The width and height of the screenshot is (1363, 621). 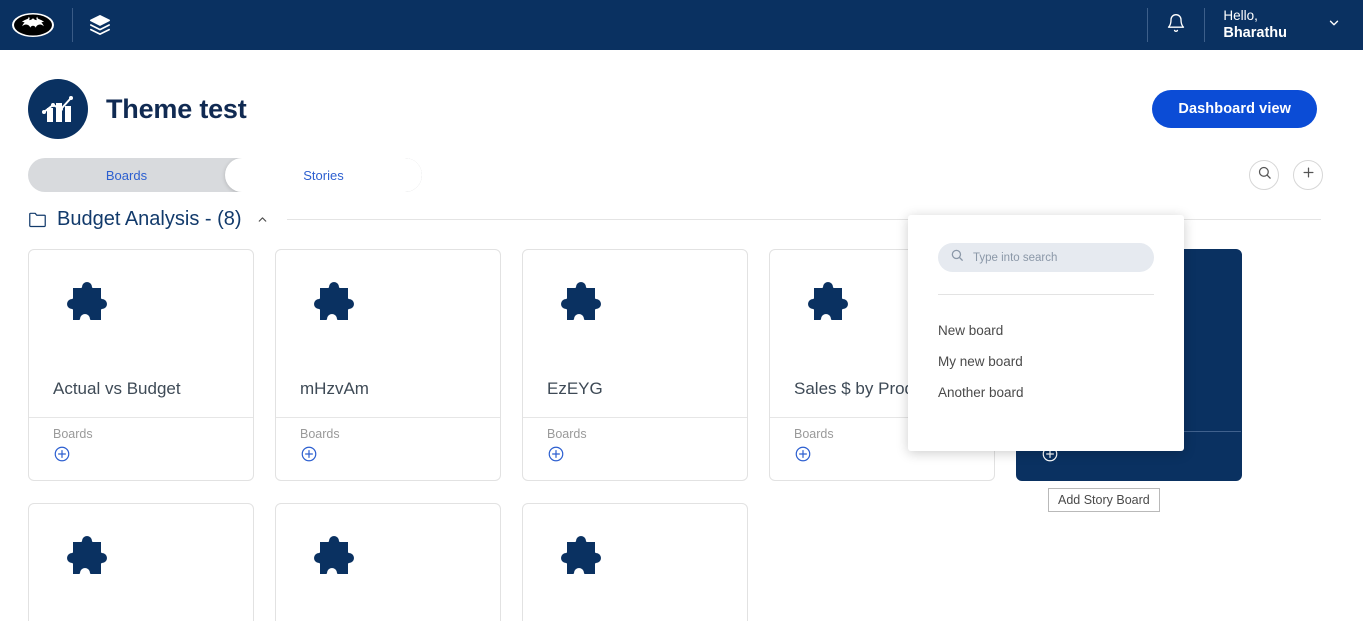 I want to click on dropdown-item-another-board: Another board, so click(x=1046, y=392).